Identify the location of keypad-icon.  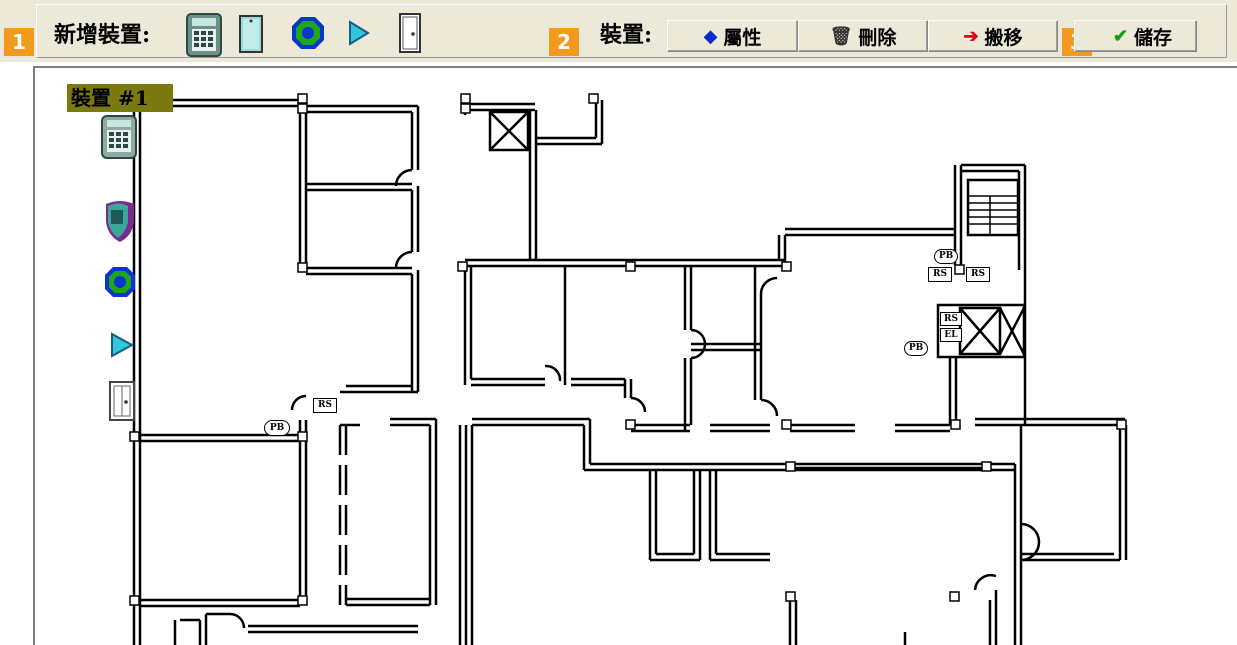
(119, 137).